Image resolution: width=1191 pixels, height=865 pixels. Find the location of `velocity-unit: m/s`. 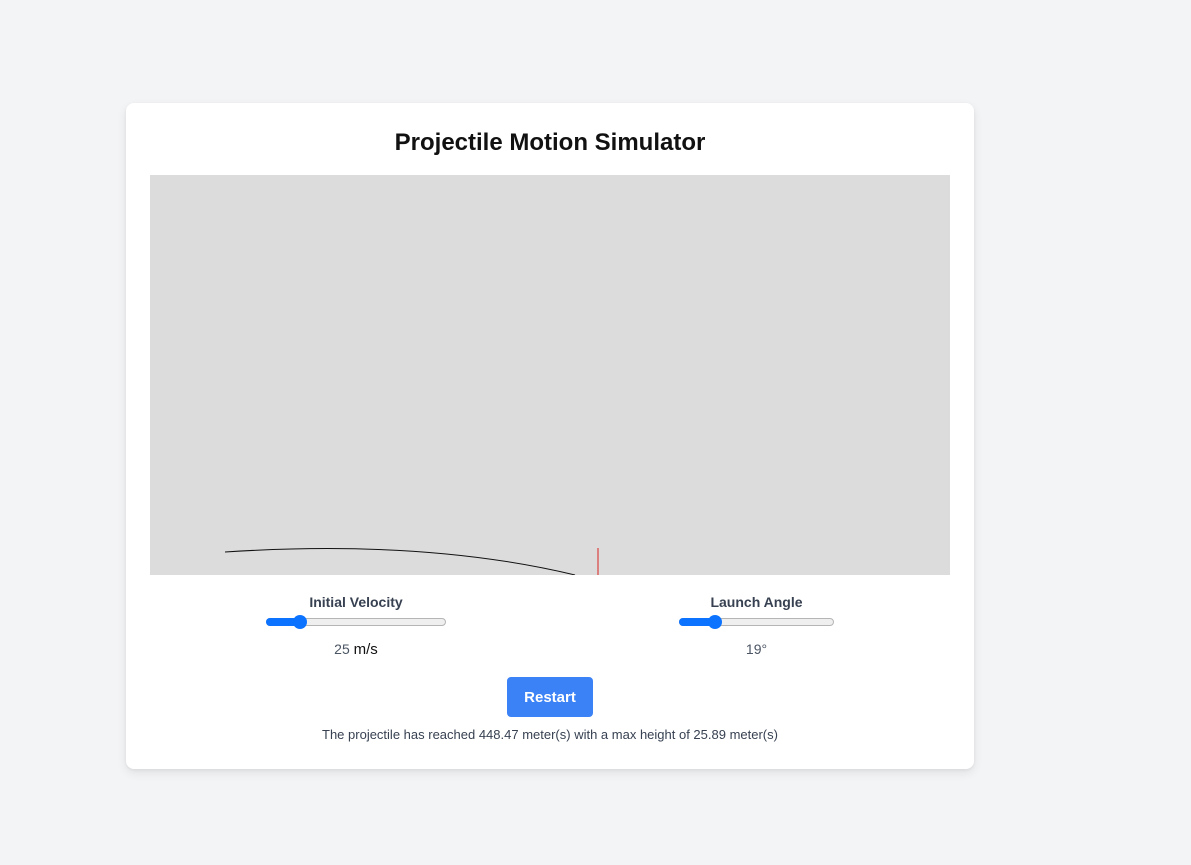

velocity-unit: m/s is located at coordinates (365, 649).